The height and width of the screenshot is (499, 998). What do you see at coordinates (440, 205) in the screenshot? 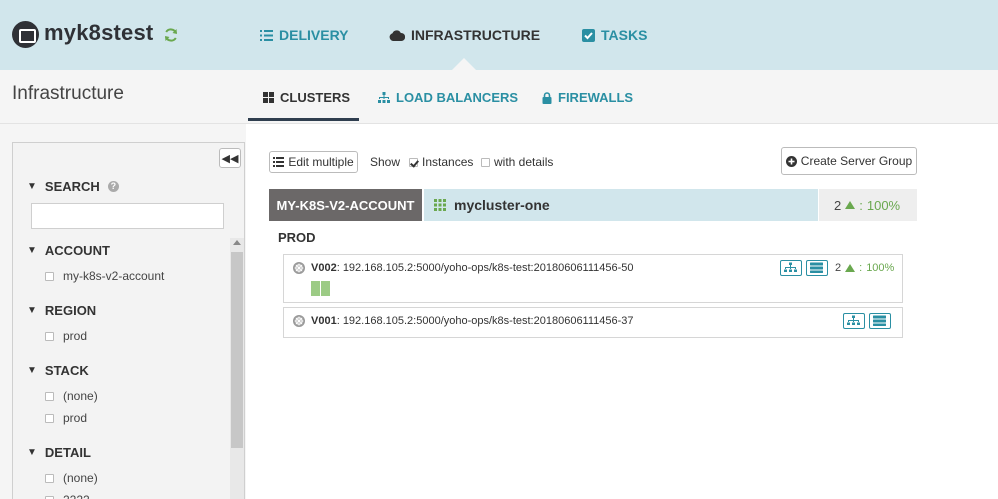
I see `cluster-grid-icon` at bounding box center [440, 205].